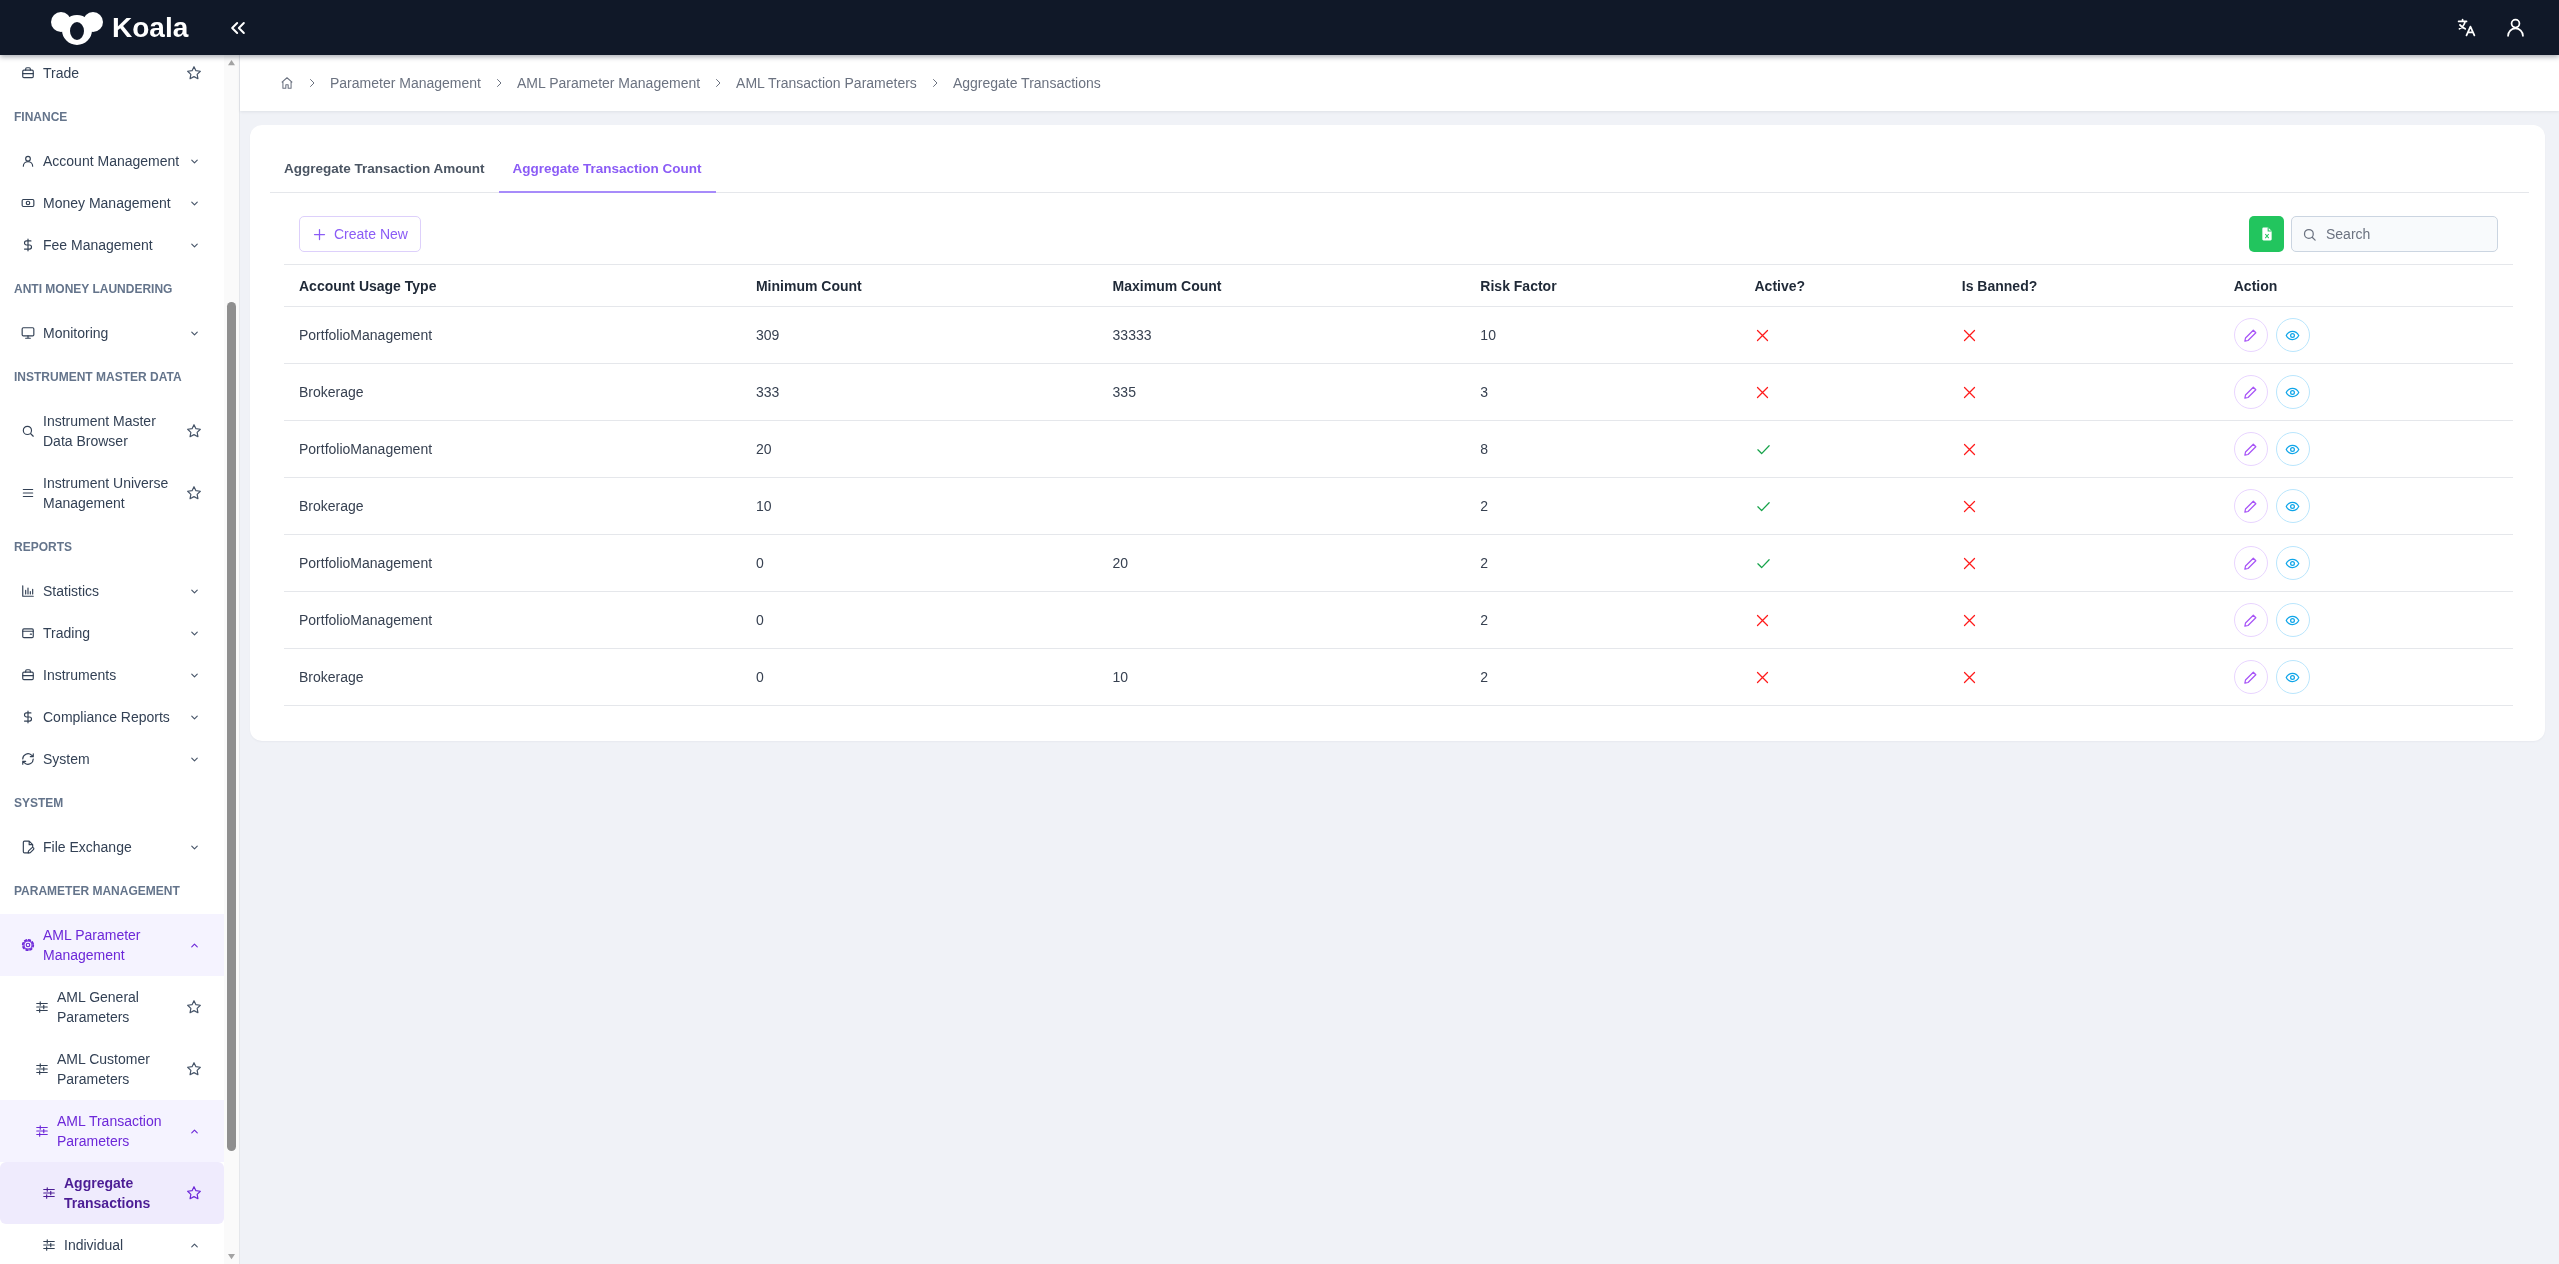 This screenshot has width=2559, height=1264. I want to click on scroll-down-arrow-icon, so click(231, 1256).